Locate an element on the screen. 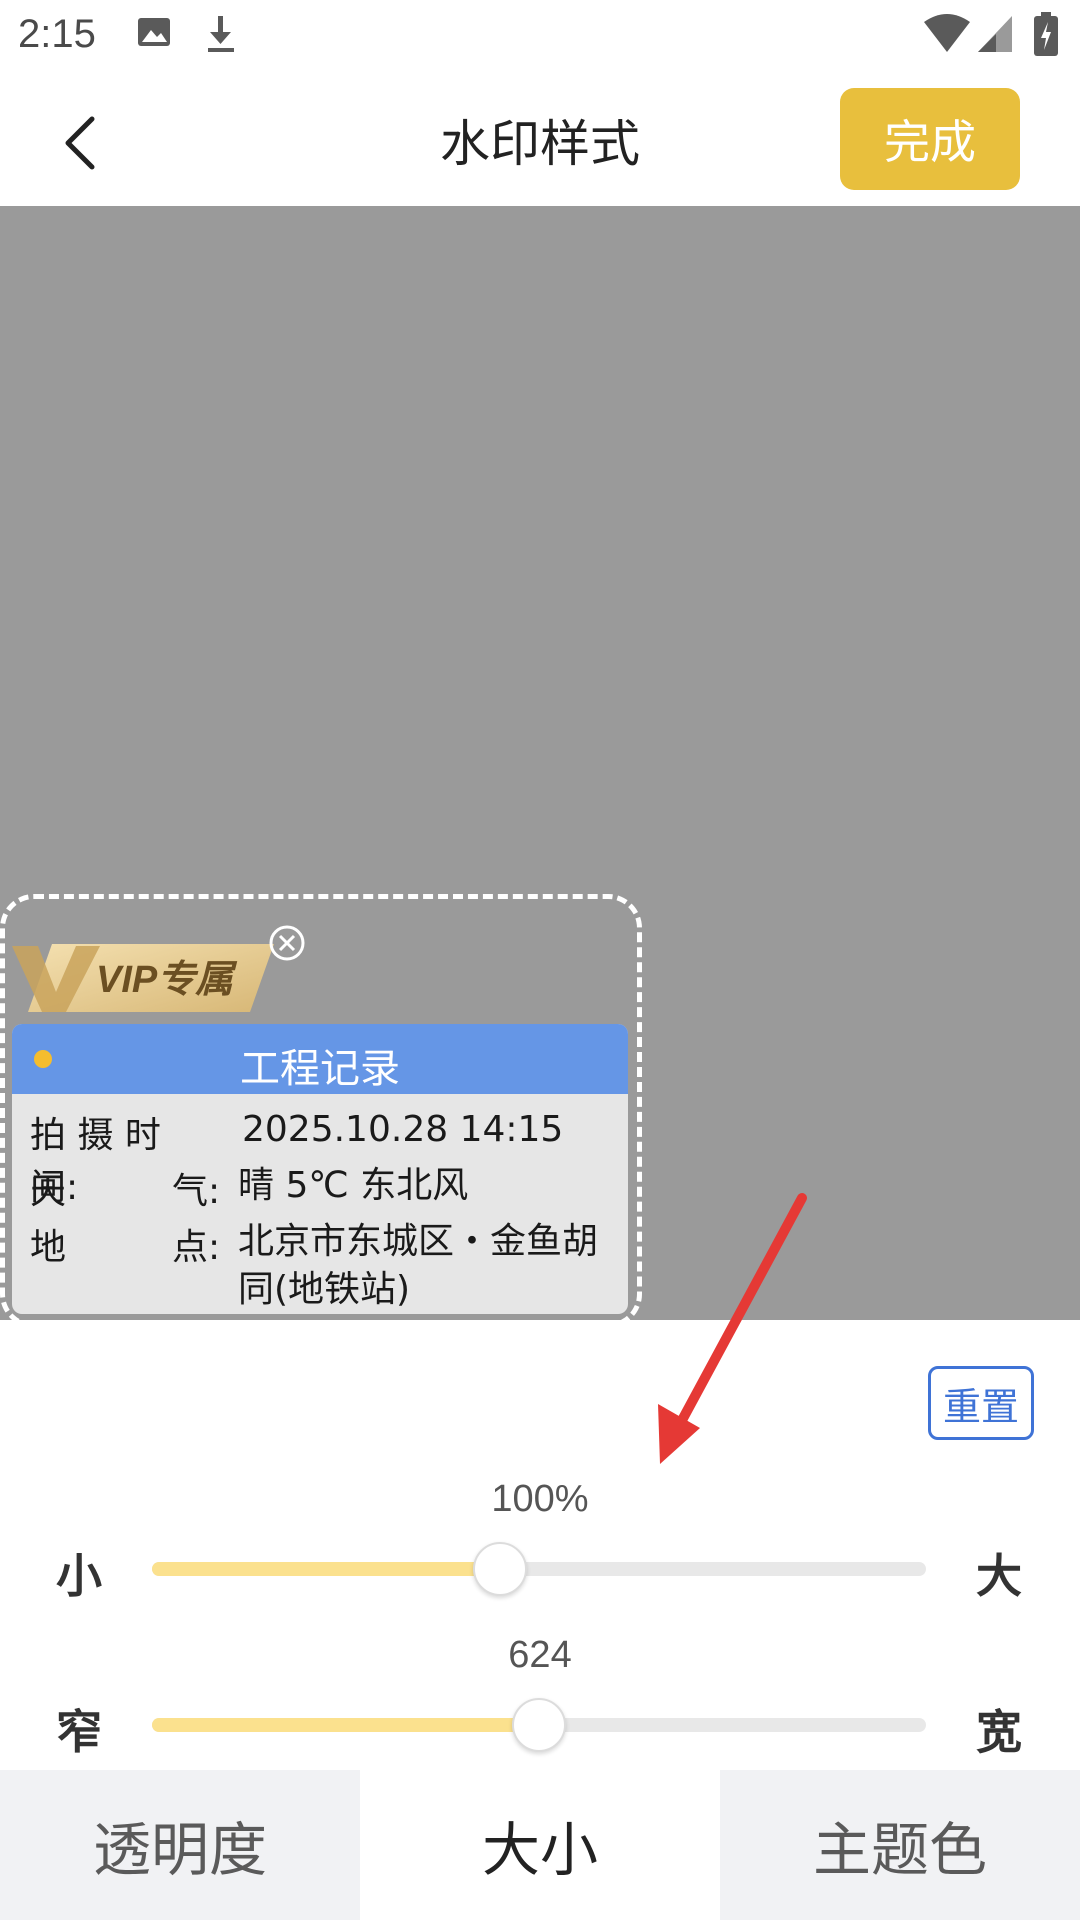 This screenshot has height=1920, width=1080. reset-button: 重置 is located at coordinates (981, 1403).